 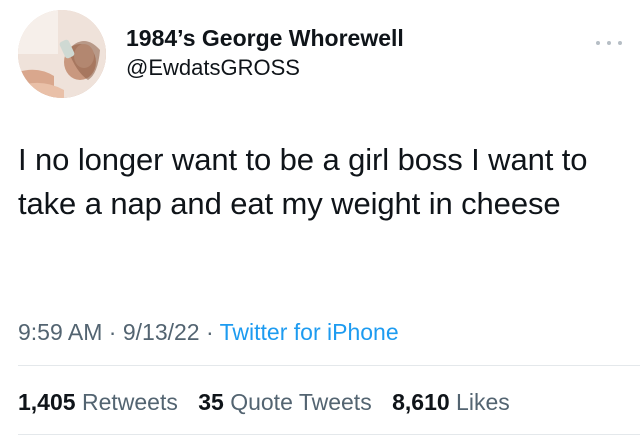 What do you see at coordinates (421, 402) in the screenshot?
I see `likes-count: 8,610` at bounding box center [421, 402].